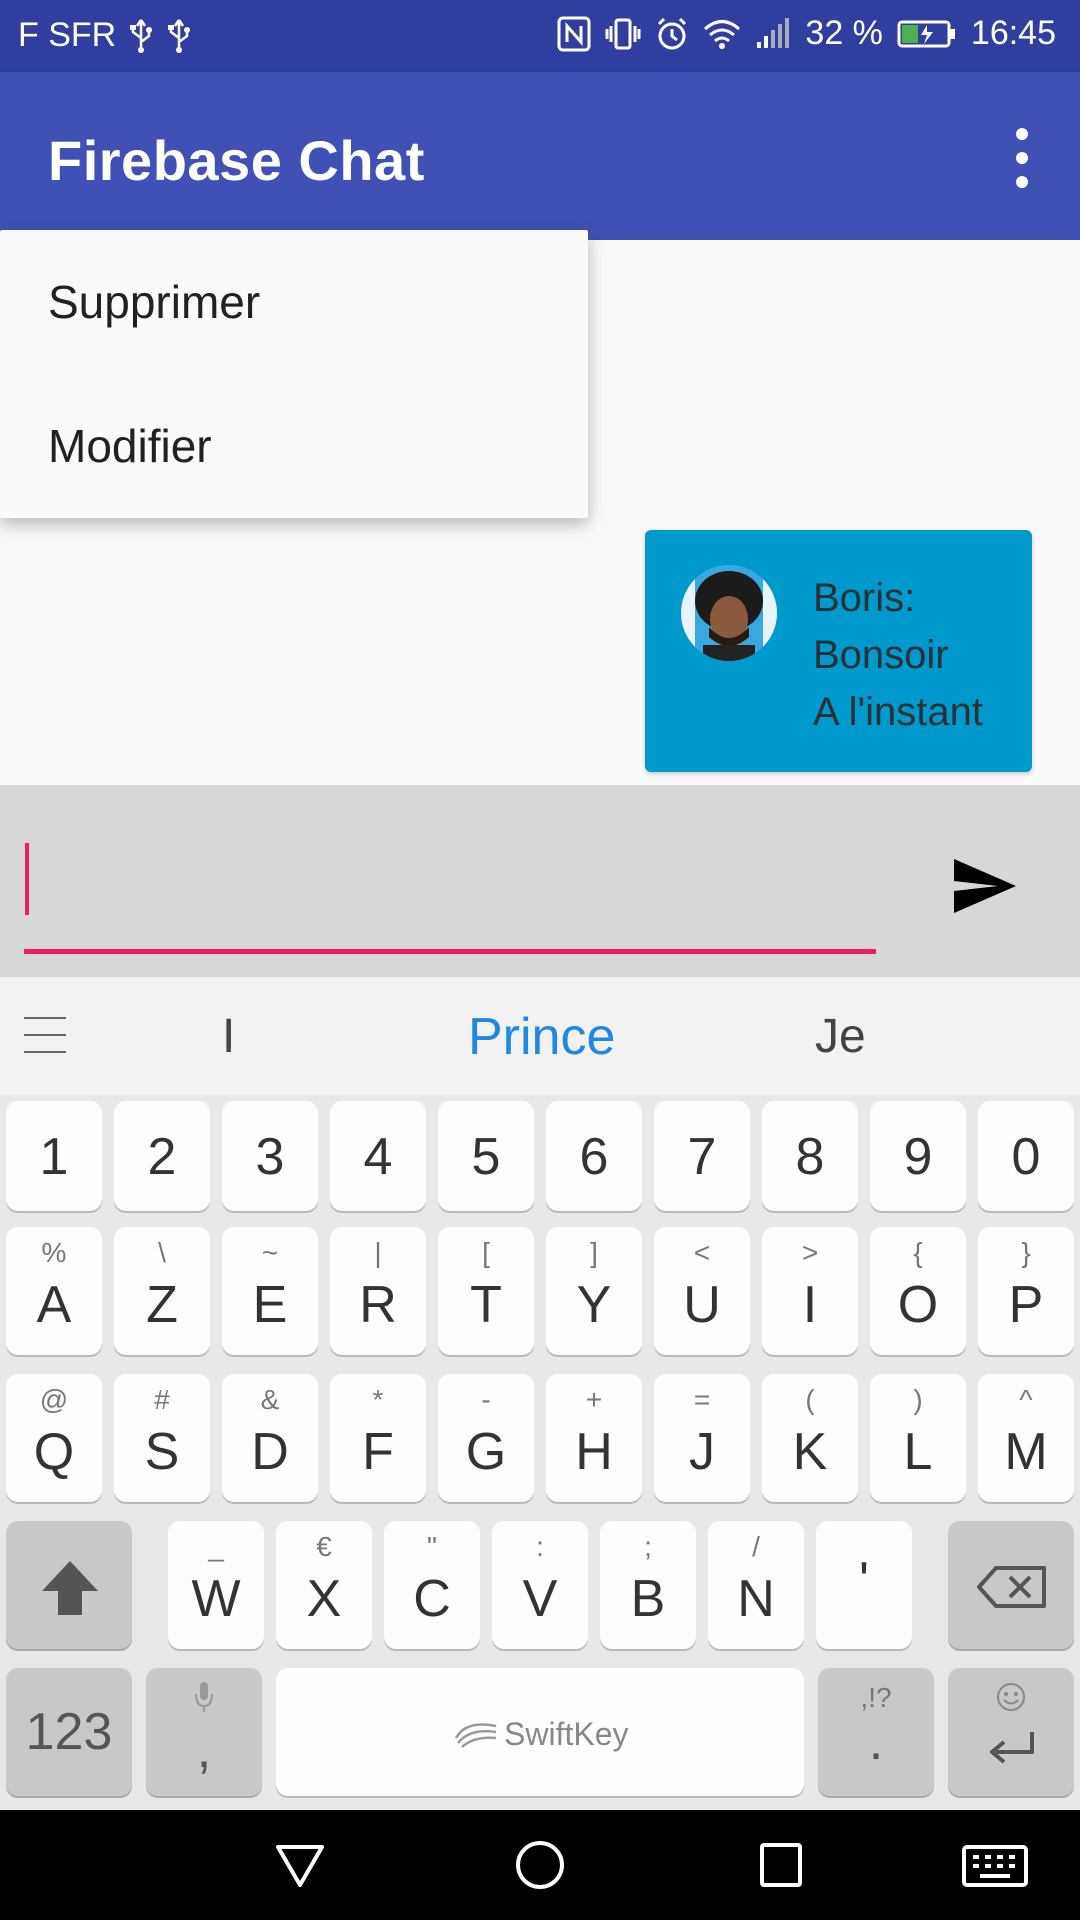 The height and width of the screenshot is (1920, 1080). I want to click on key-t: [T, so click(486, 1291).